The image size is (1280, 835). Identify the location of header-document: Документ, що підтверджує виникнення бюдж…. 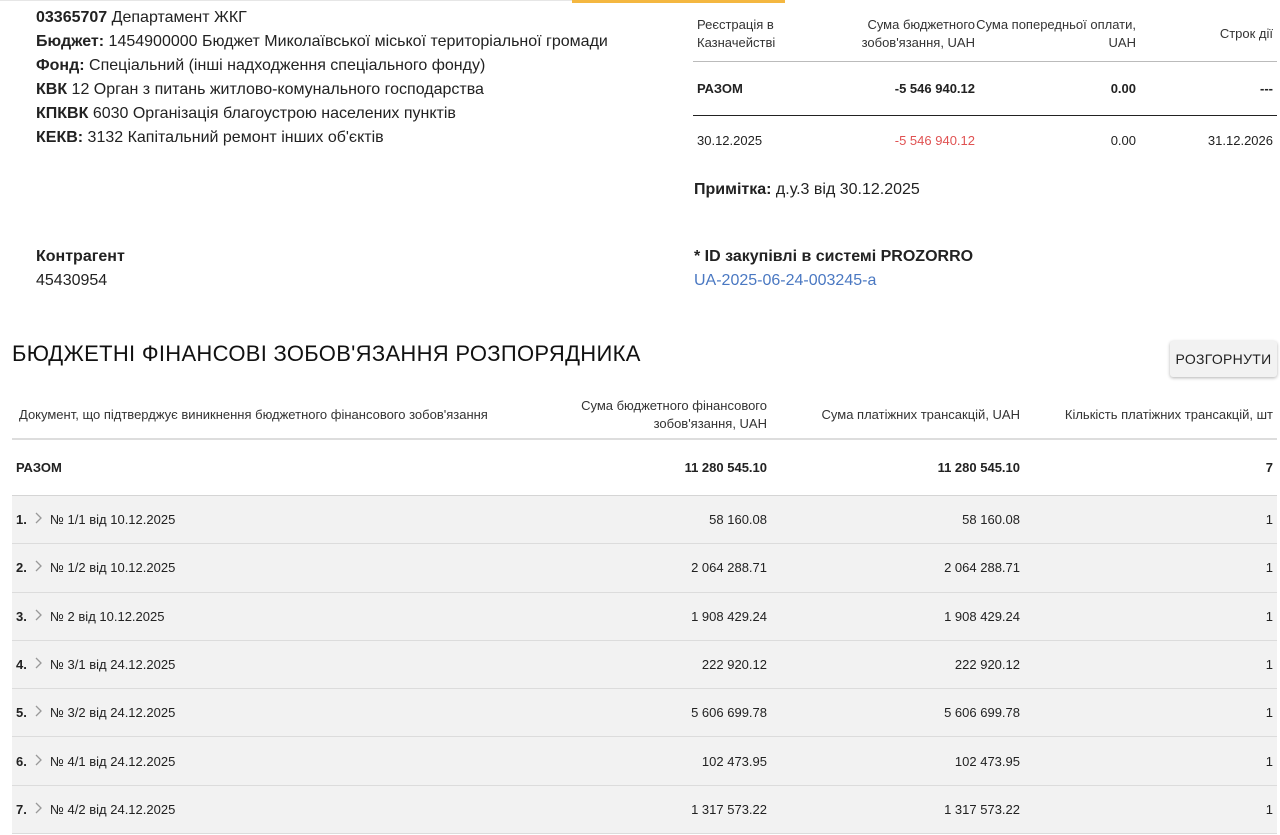
(253, 414).